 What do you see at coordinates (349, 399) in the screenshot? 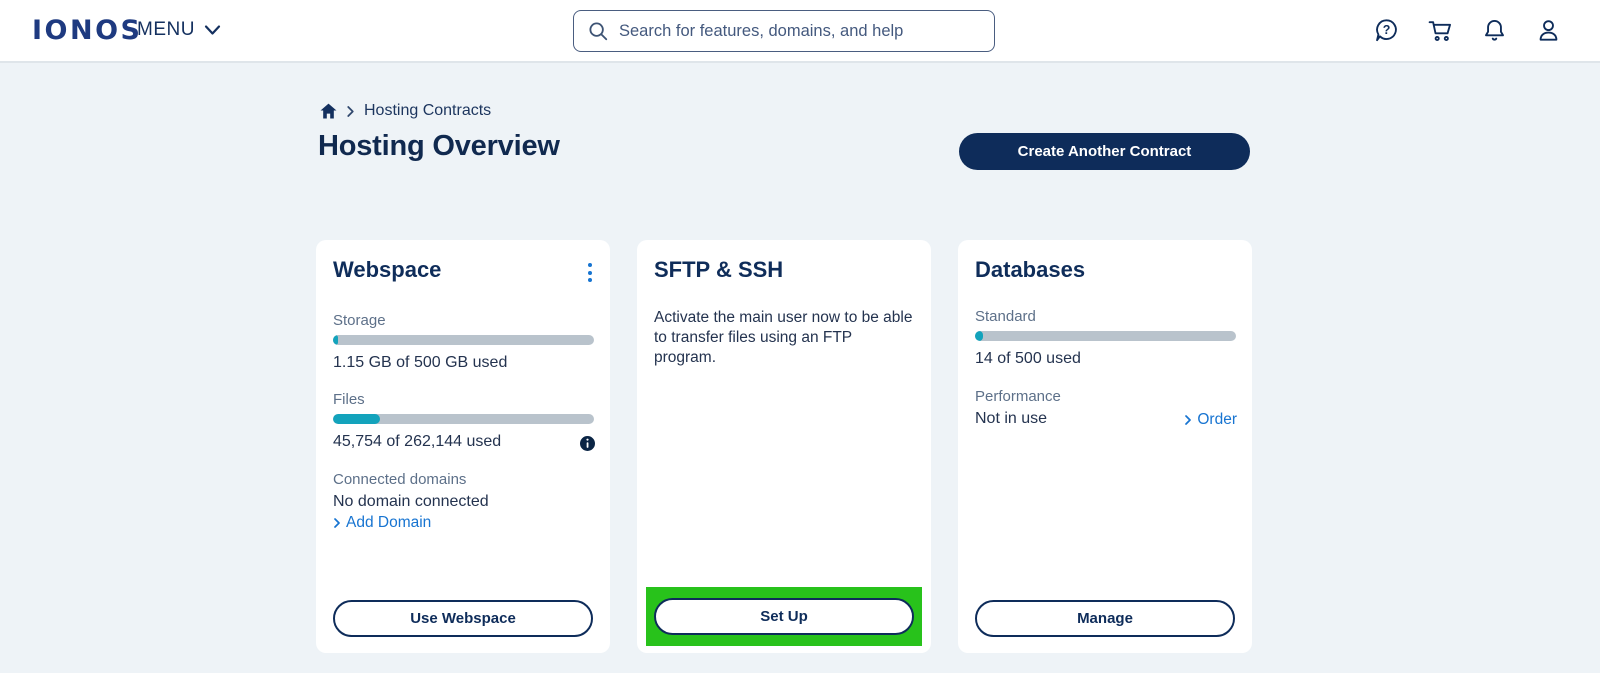
I see `files-label: Files` at bounding box center [349, 399].